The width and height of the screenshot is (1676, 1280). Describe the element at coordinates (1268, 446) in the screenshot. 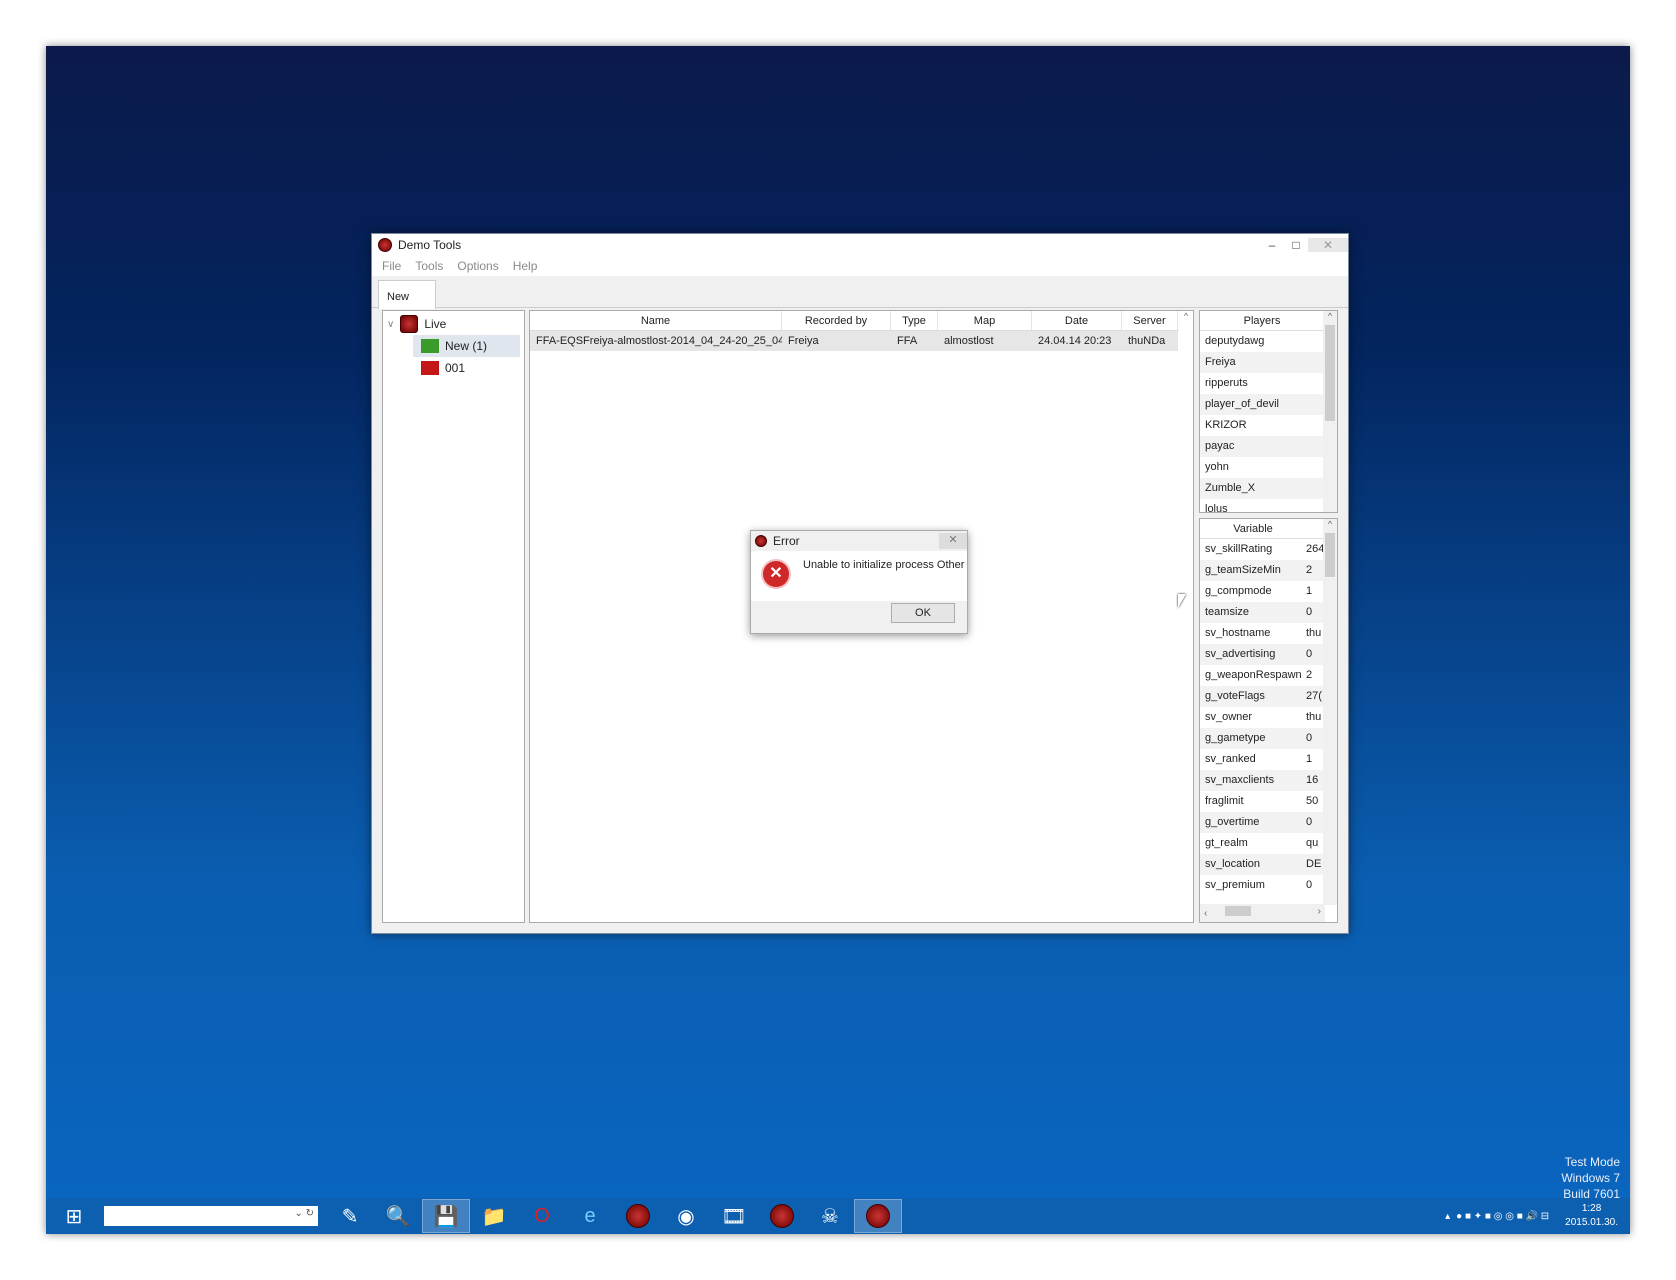

I see `player-item: payac` at that location.